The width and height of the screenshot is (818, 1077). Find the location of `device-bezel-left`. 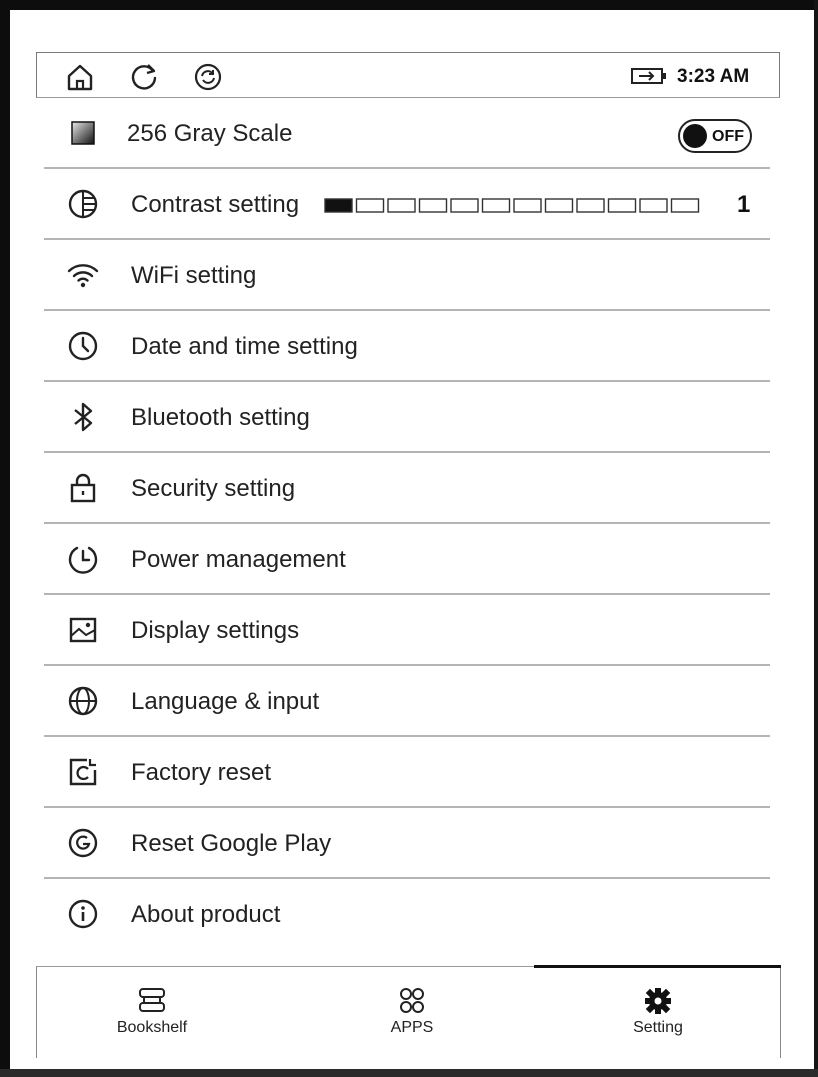

device-bezel-left is located at coordinates (5, 538).